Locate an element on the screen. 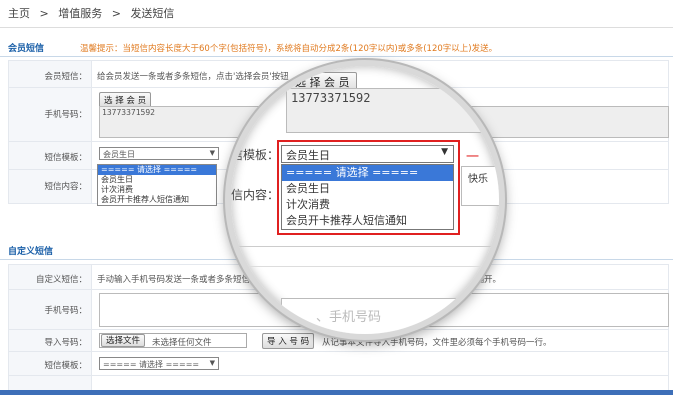 This screenshot has height=395, width=673. phone-value: 13773371592 is located at coordinates (128, 112).